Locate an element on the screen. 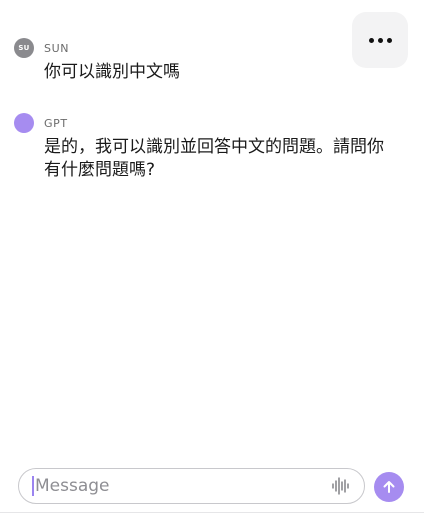 This screenshot has height=514, width=424. user-message: SU SUN 你可以識別中文嗎 is located at coordinates (204, 61).